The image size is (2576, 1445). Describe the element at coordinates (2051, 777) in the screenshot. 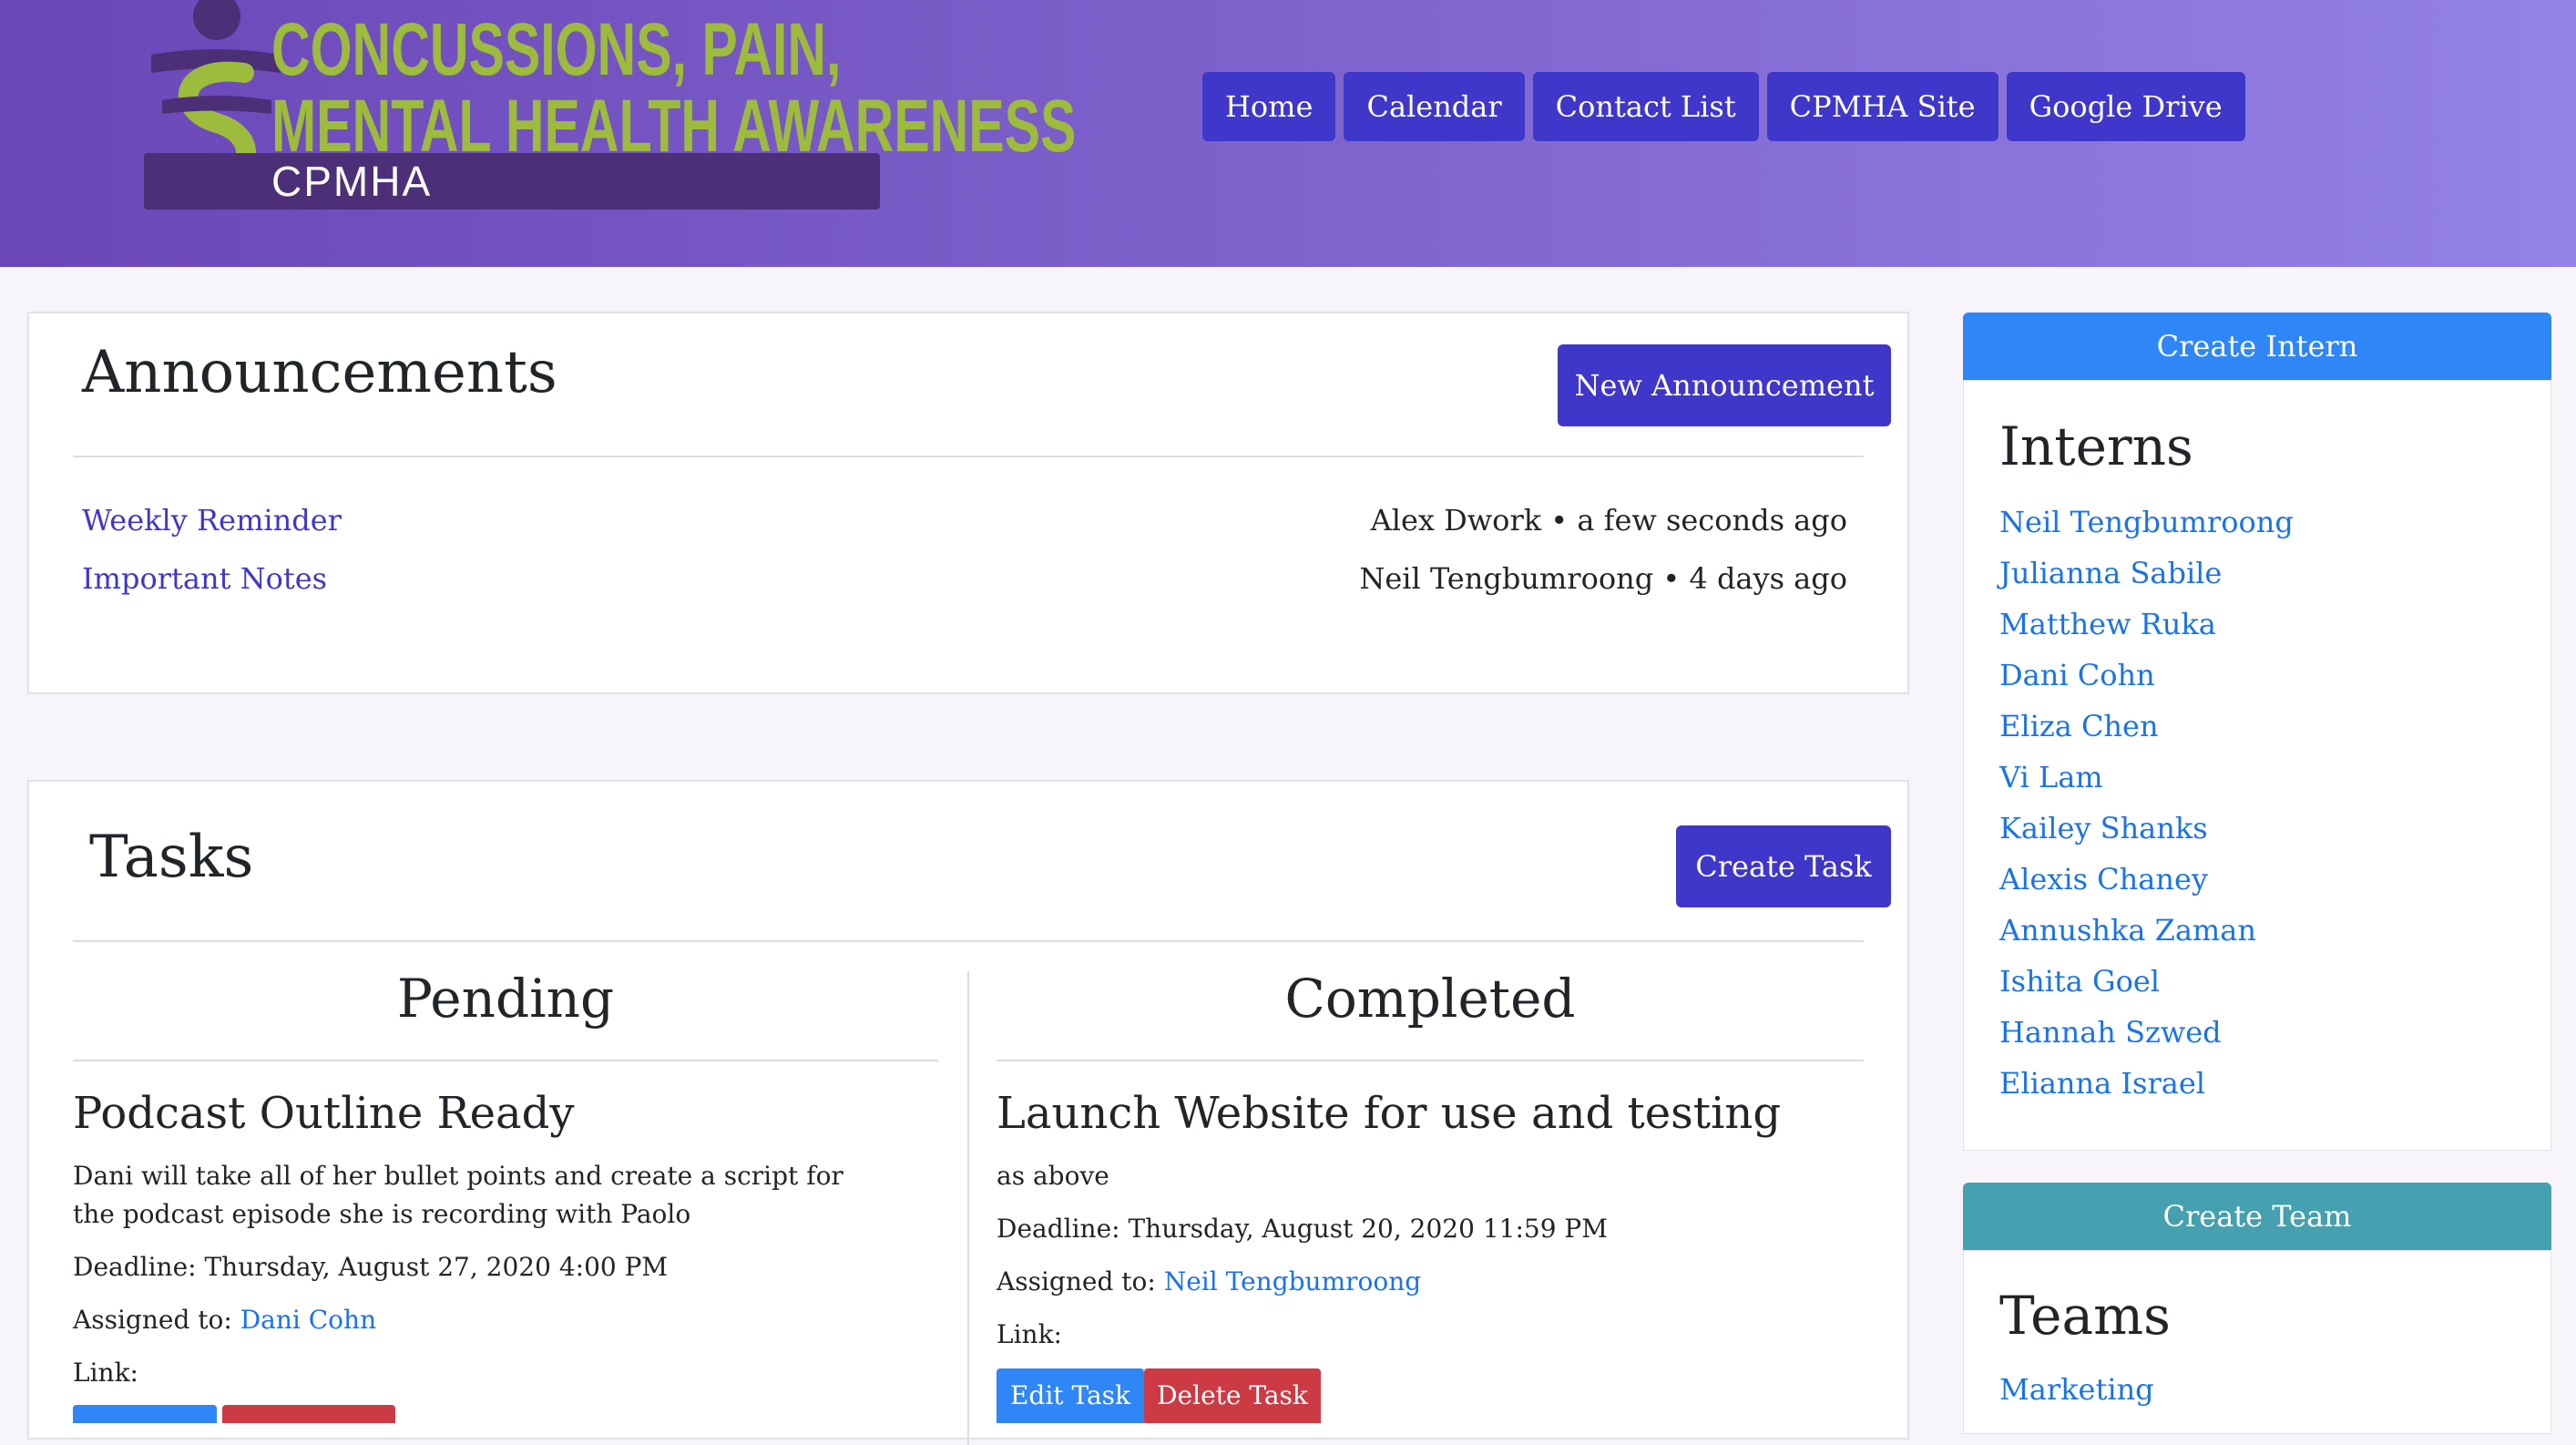

I see `intern-link: Vi Lam` at that location.